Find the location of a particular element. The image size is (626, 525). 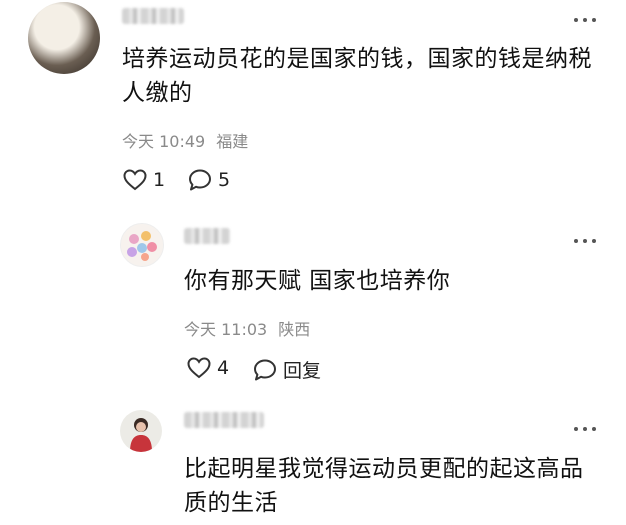

reply-count-button: 5 is located at coordinates (208, 180).